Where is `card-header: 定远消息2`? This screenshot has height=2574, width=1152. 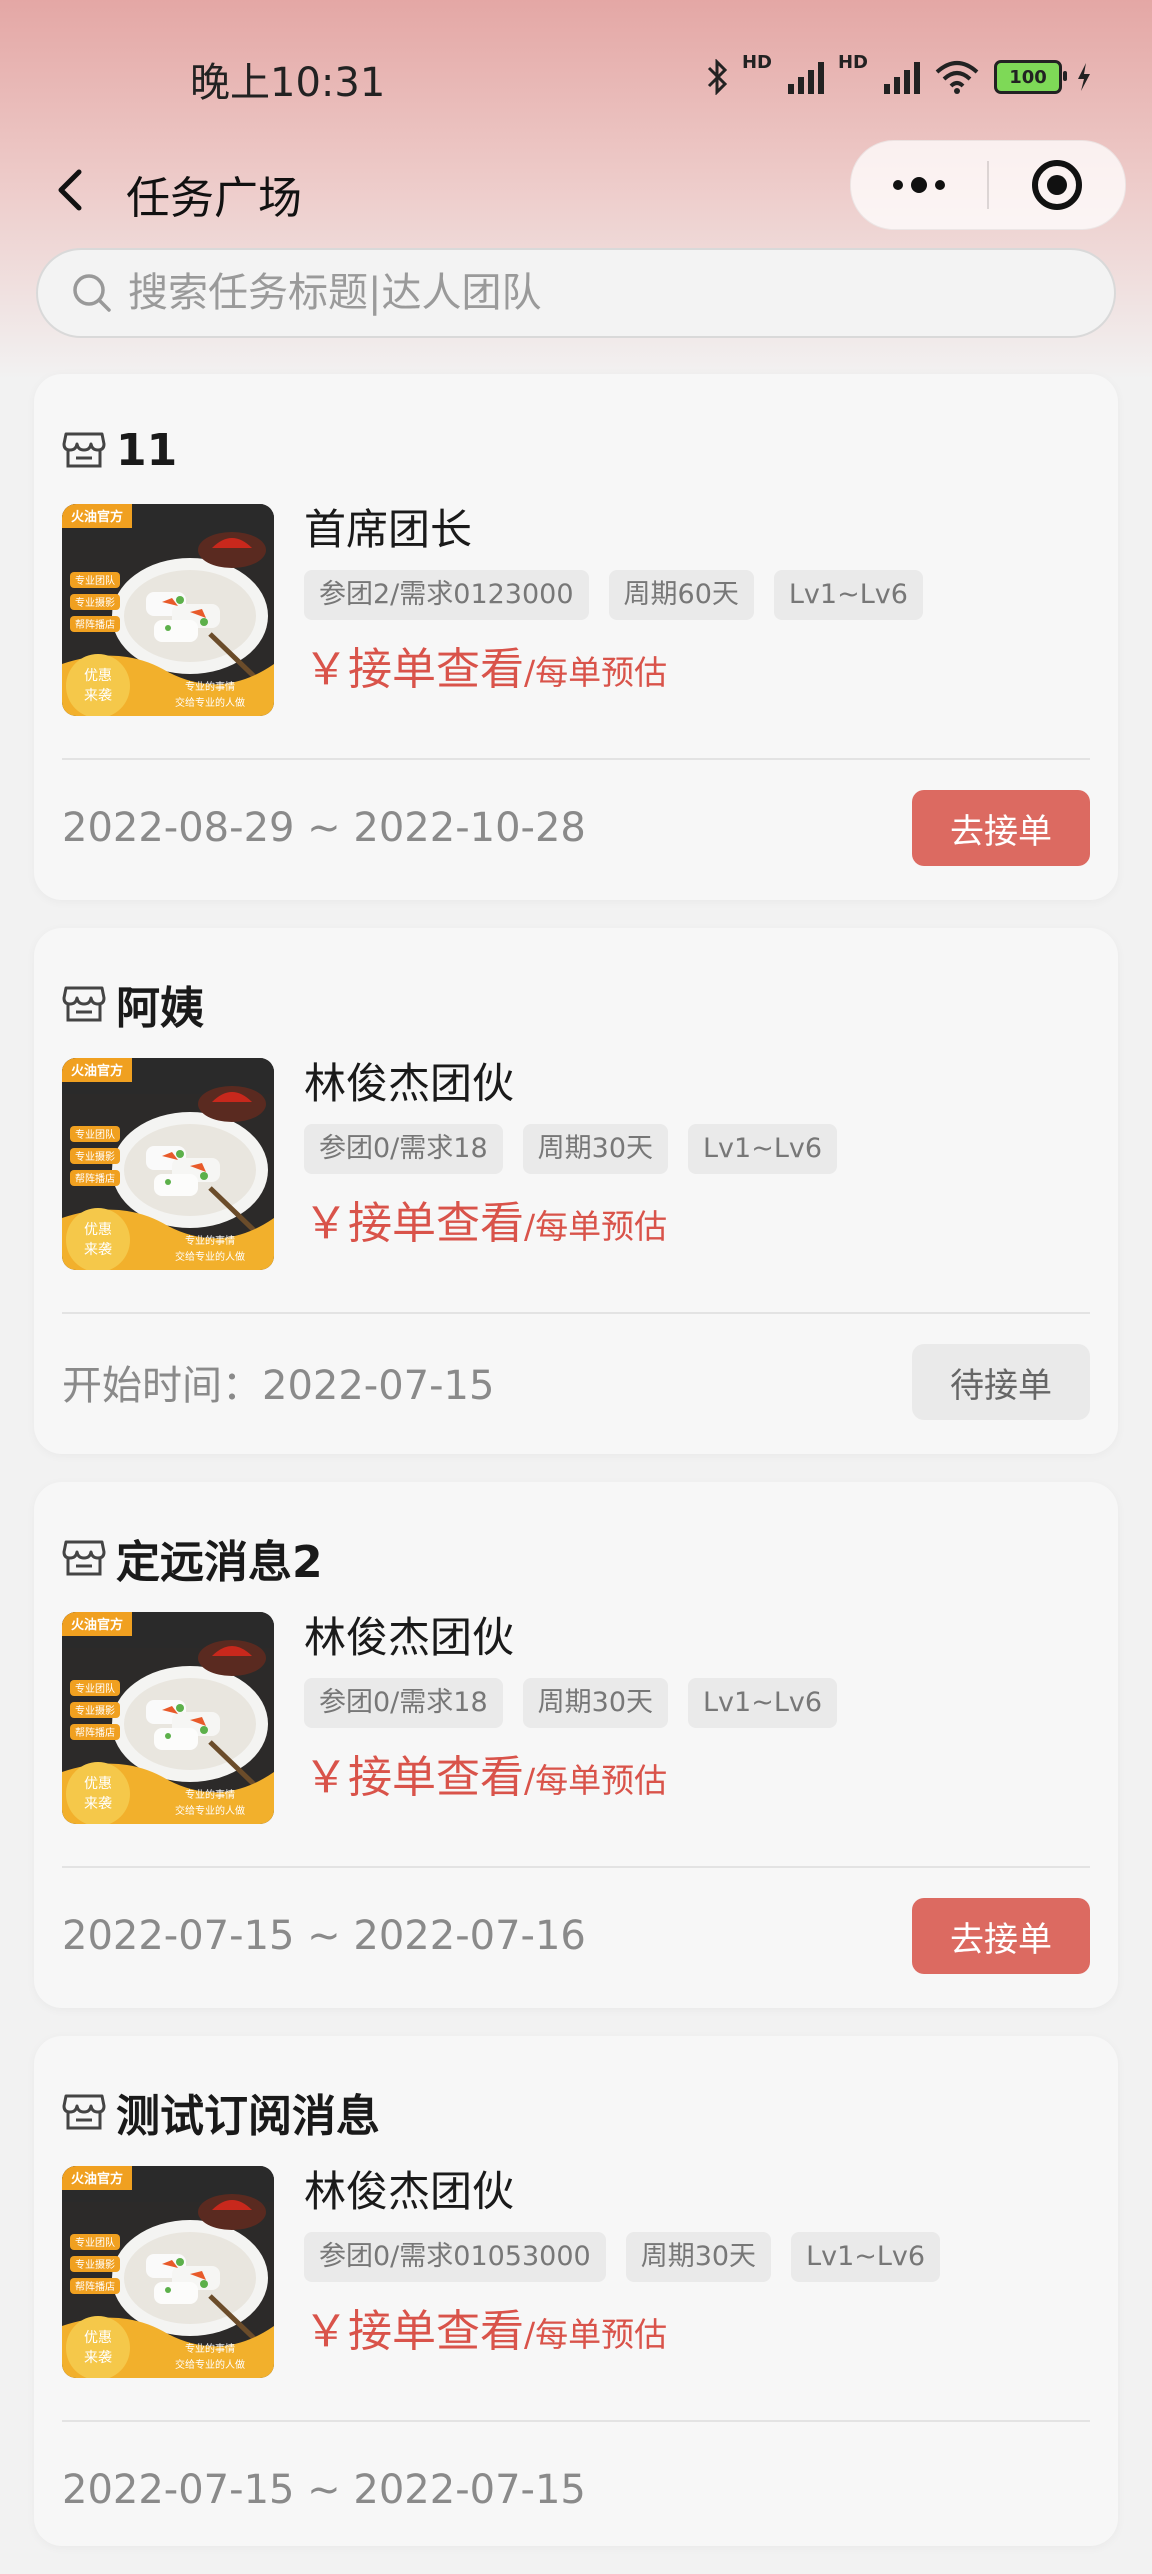 card-header: 定远消息2 is located at coordinates (192, 1558).